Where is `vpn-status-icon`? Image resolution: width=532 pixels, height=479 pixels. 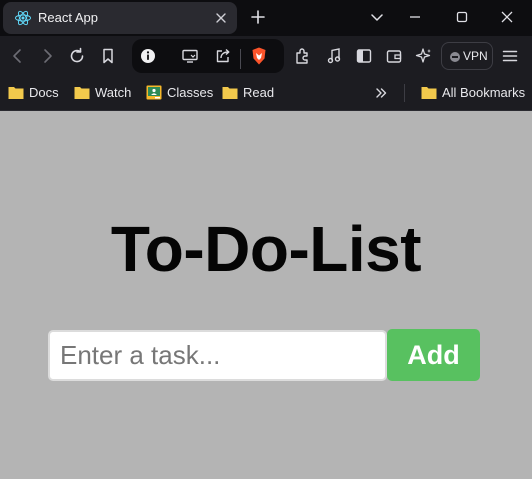 vpn-status-icon is located at coordinates (455, 57).